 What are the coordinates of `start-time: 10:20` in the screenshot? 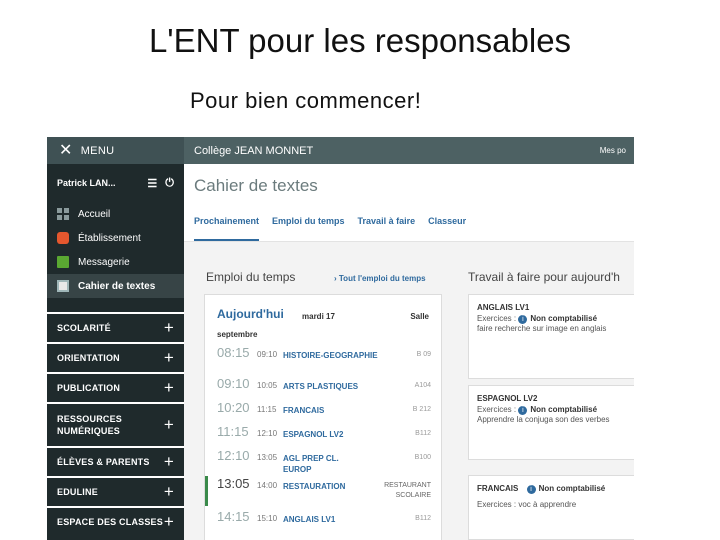 It's located at (233, 407).